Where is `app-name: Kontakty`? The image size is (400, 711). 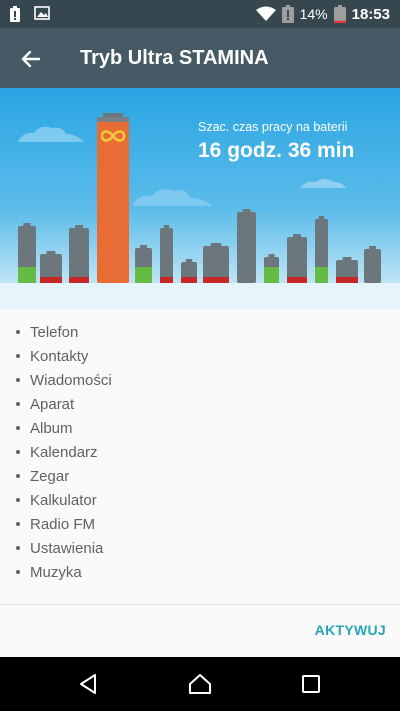 app-name: Kontakty is located at coordinates (59, 356).